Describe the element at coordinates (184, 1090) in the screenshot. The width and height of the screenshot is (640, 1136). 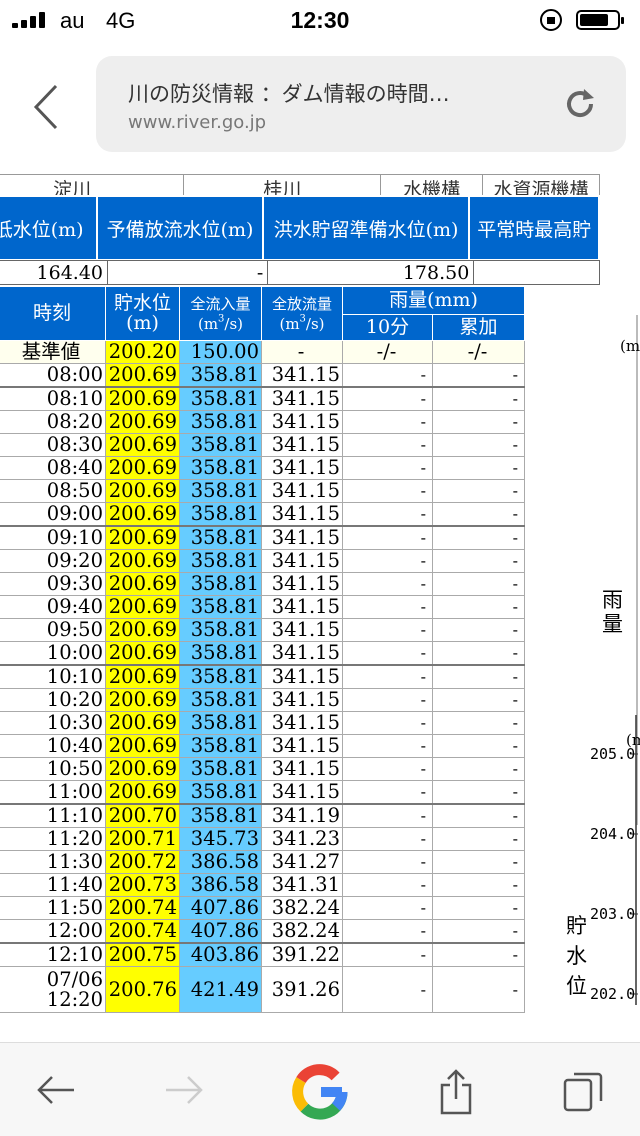
I see `forward-arrow-icon` at that location.